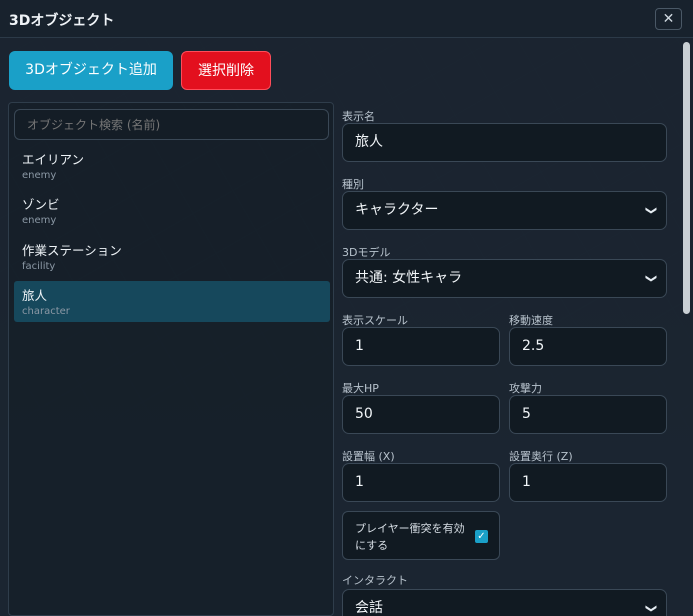 The height and width of the screenshot is (616, 693). Describe the element at coordinates (686, 328) in the screenshot. I see `form-scrollbar` at that location.